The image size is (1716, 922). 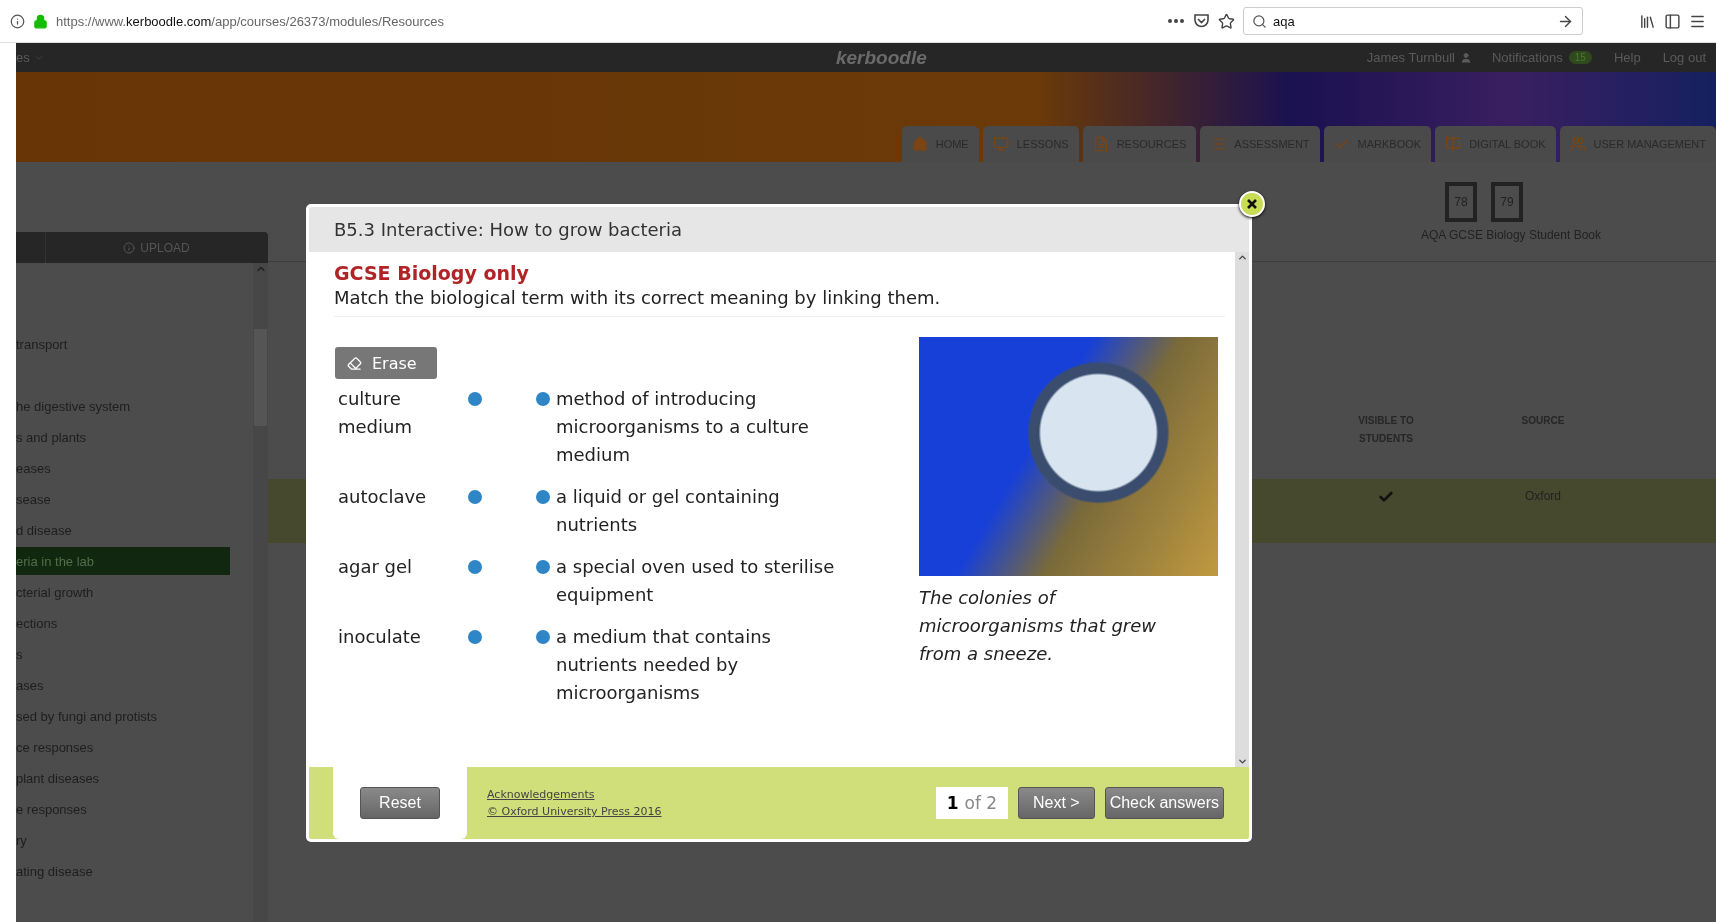 I want to click on more-icon, so click(x=1176, y=21).